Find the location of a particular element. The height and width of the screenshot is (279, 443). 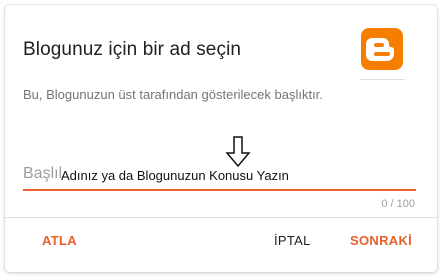

character-counter: 0 / 100 is located at coordinates (398, 204).